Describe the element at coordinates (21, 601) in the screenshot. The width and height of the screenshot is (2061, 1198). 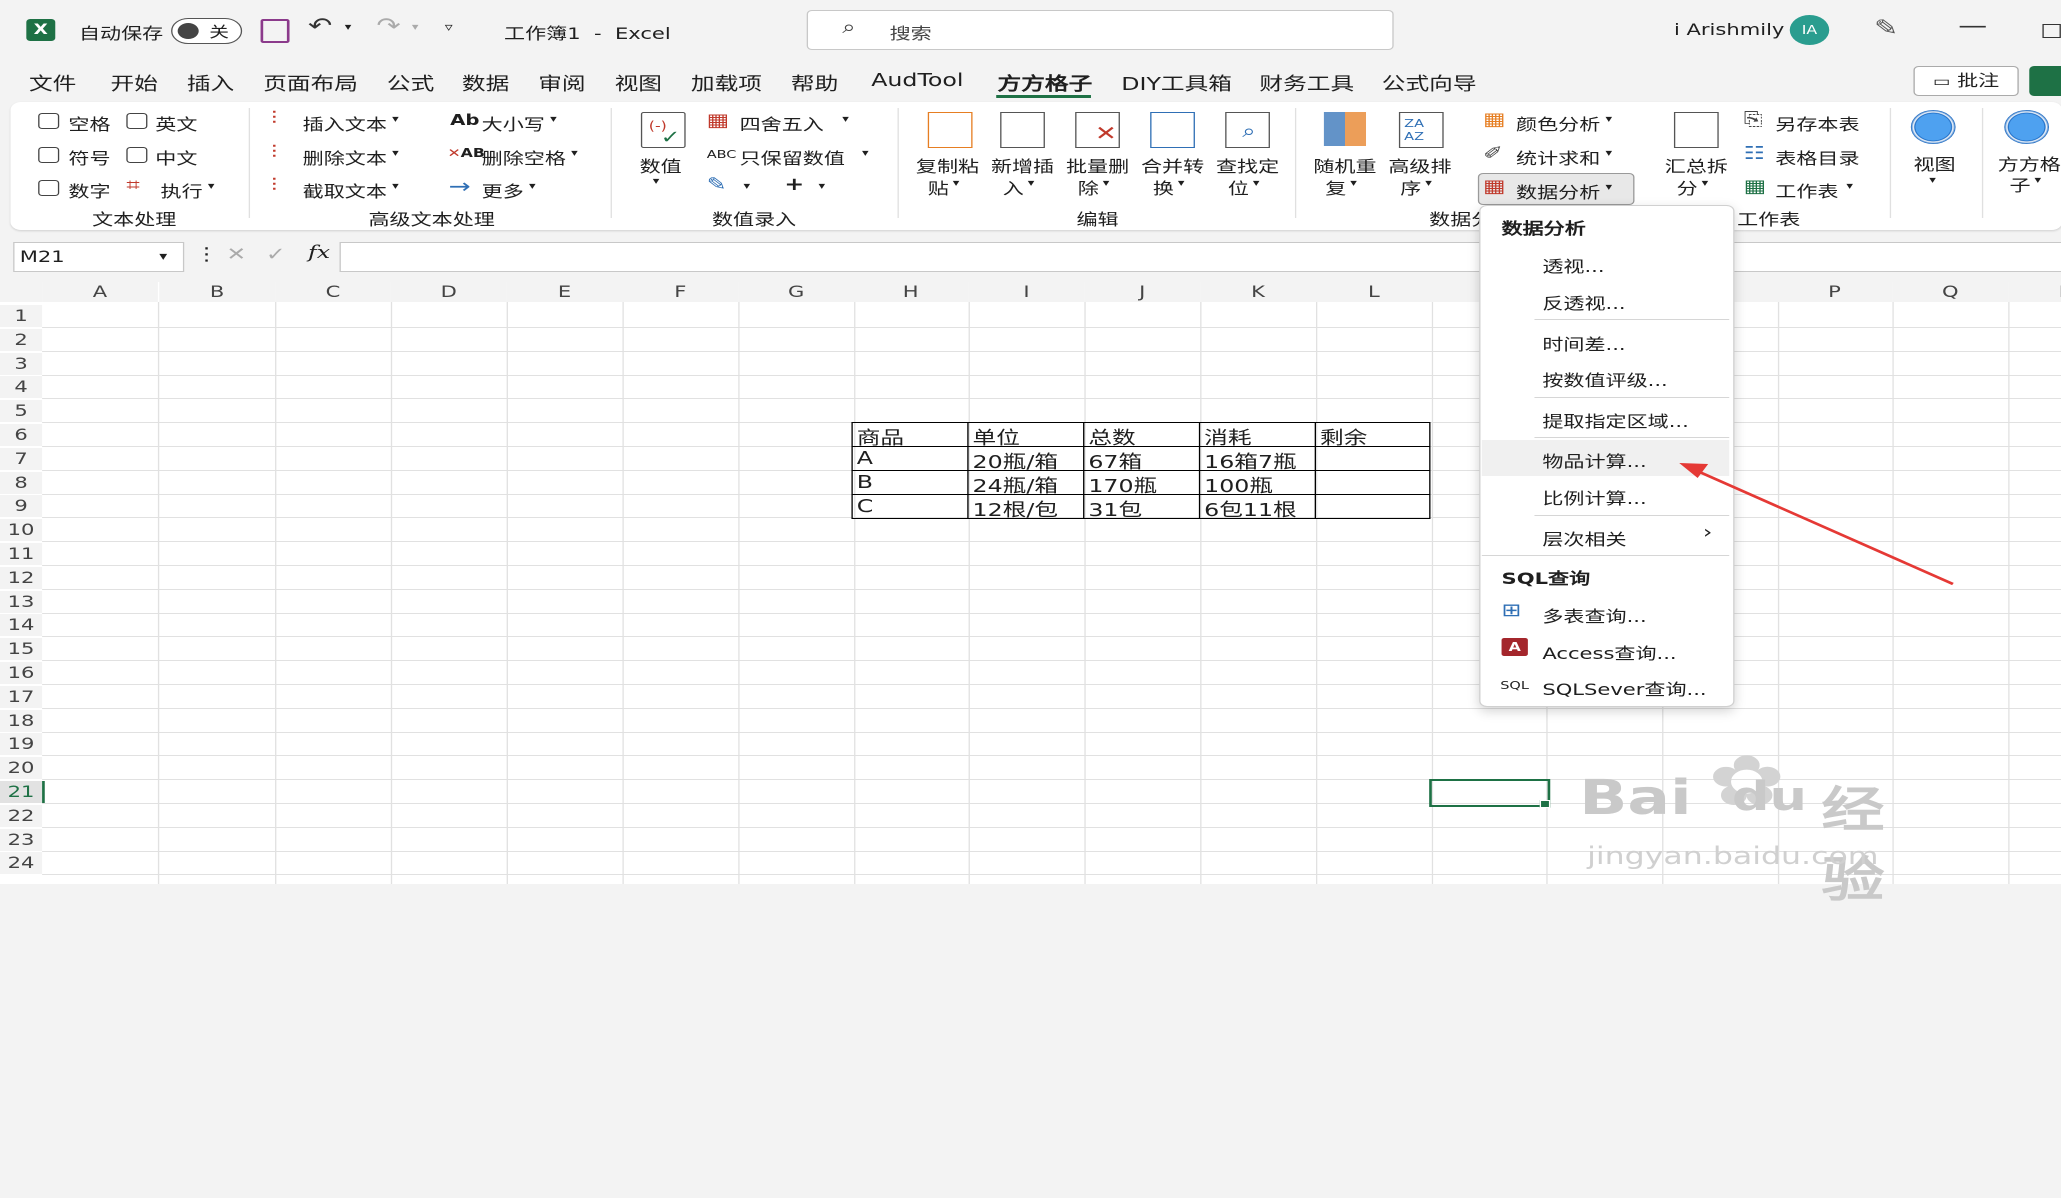
I see `row-header: 13` at that location.